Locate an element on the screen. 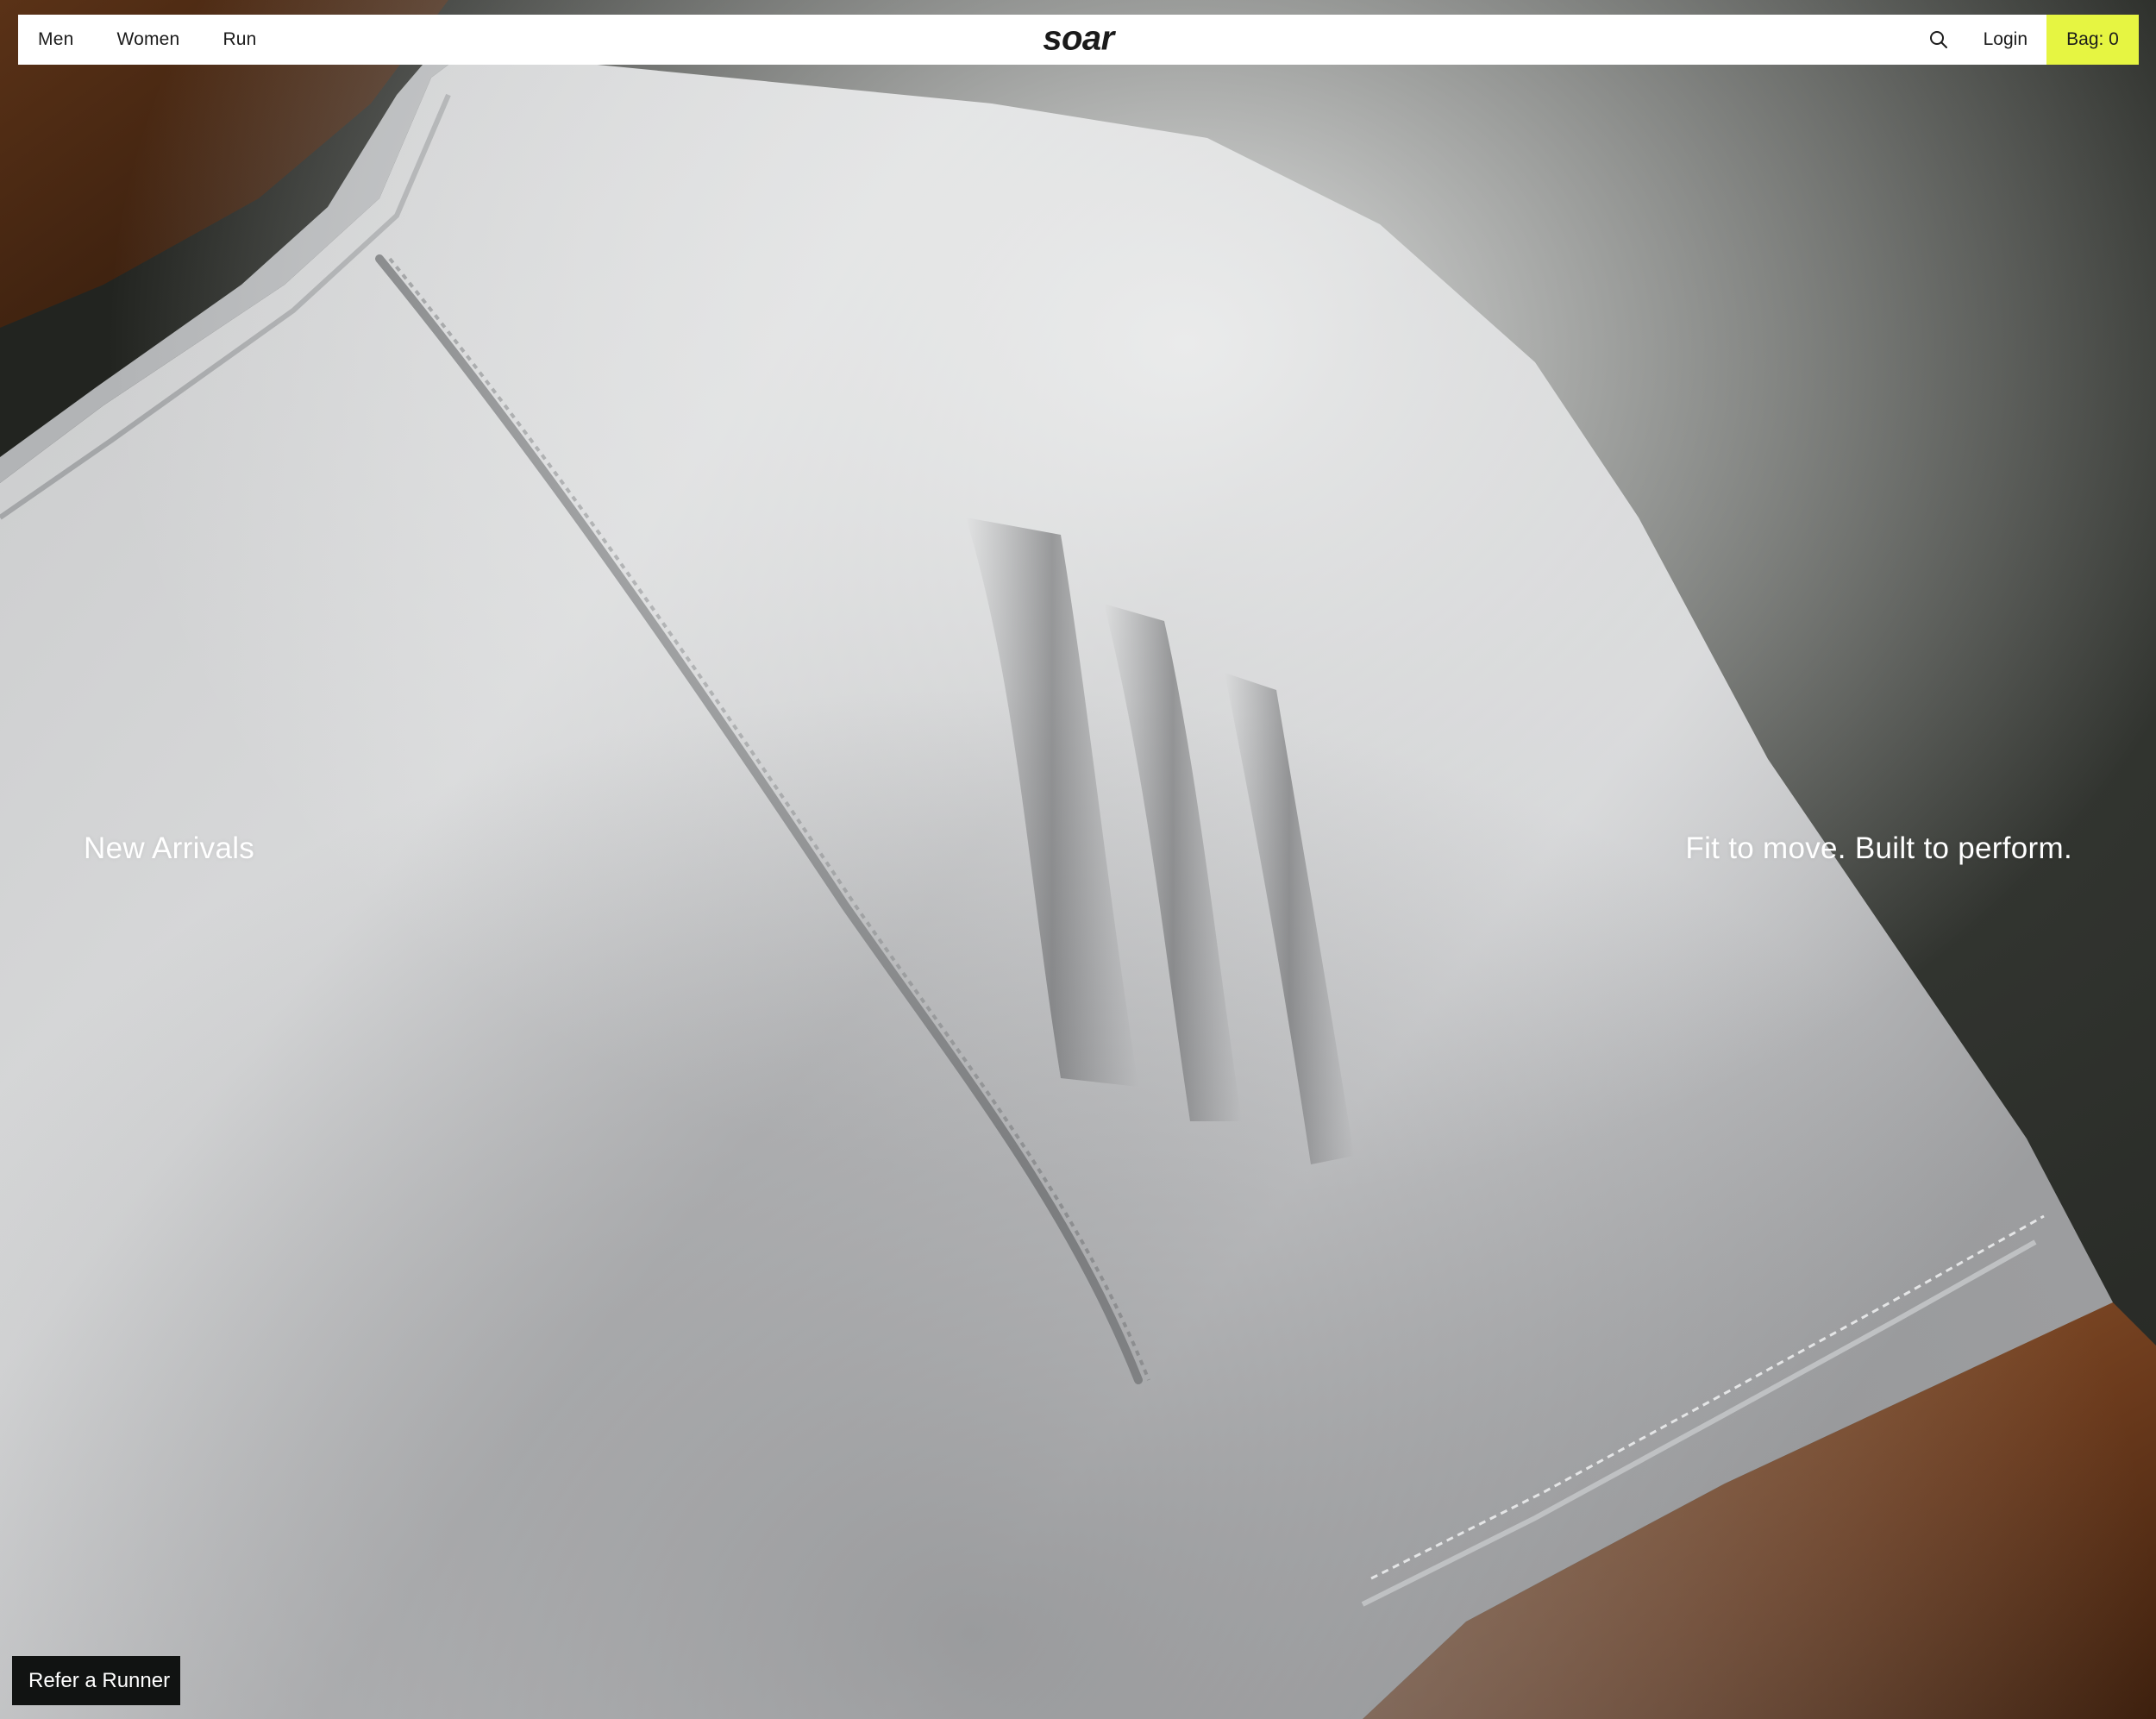 The width and height of the screenshot is (2156, 1719). nav-links: Men Women Run is located at coordinates (159, 40).